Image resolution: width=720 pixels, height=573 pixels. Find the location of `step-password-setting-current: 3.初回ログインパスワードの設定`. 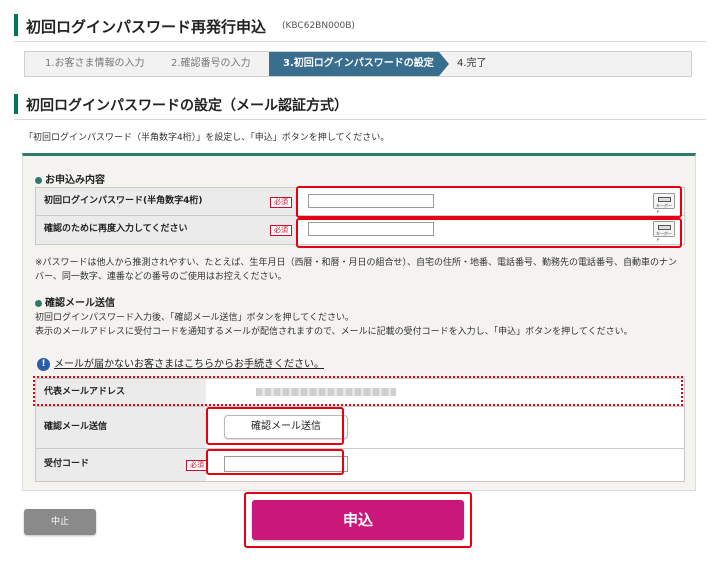

step-password-setting-current: 3.初回ログインパスワードの設定 is located at coordinates (359, 64).